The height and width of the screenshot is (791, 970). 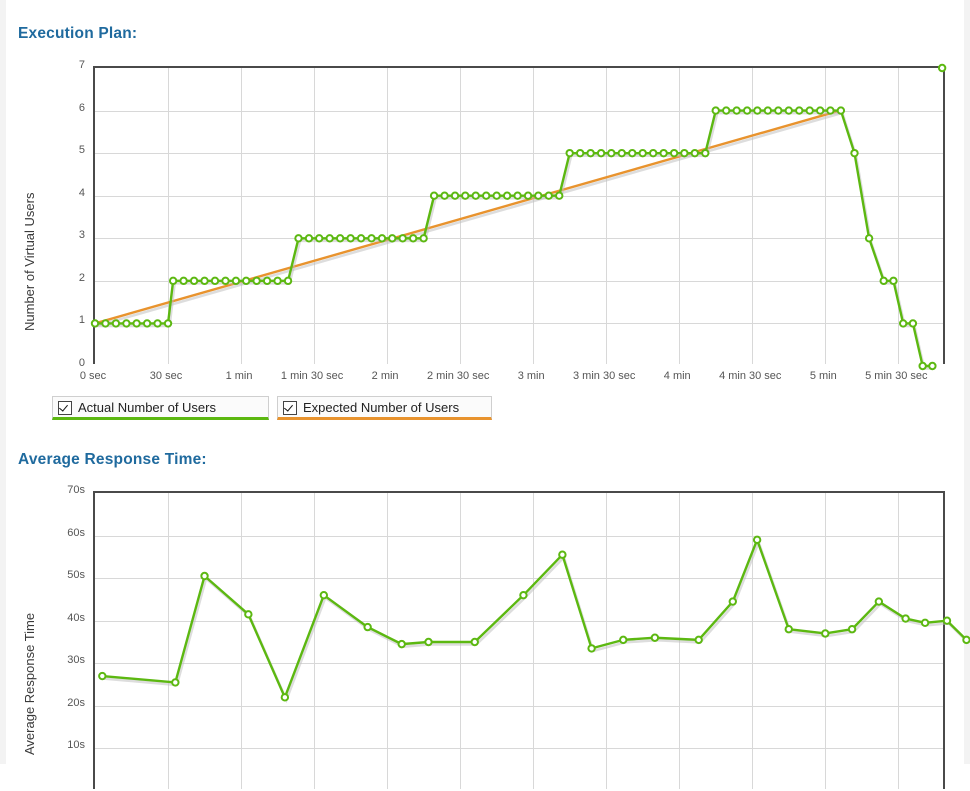 What do you see at coordinates (160, 408) in the screenshot?
I see `legend-item-actual-users: Actual Number of Users` at bounding box center [160, 408].